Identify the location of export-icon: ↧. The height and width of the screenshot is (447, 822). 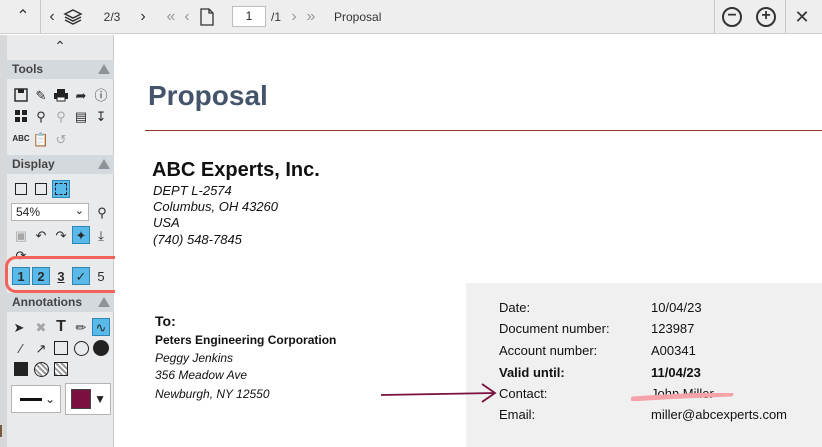
(101, 116).